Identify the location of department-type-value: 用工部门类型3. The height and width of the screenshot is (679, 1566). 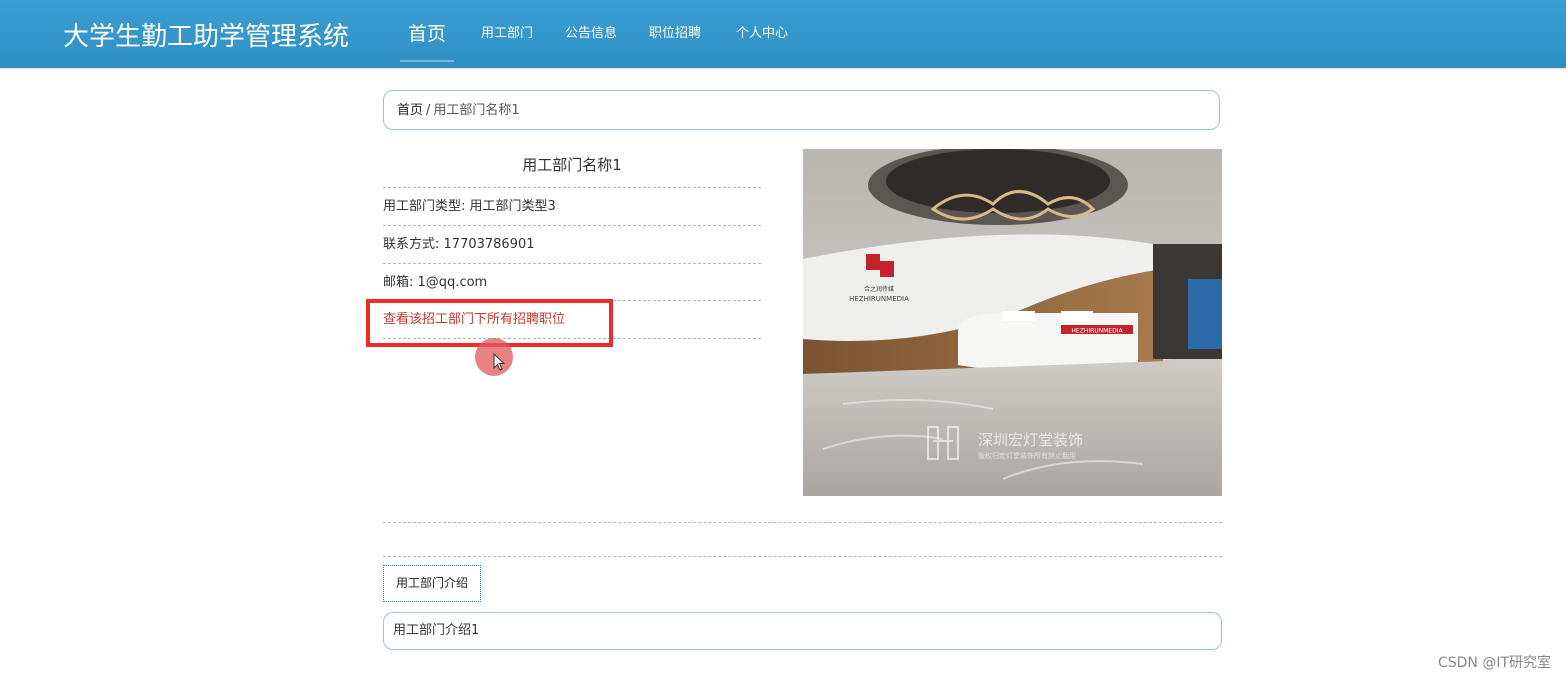
(512, 206).